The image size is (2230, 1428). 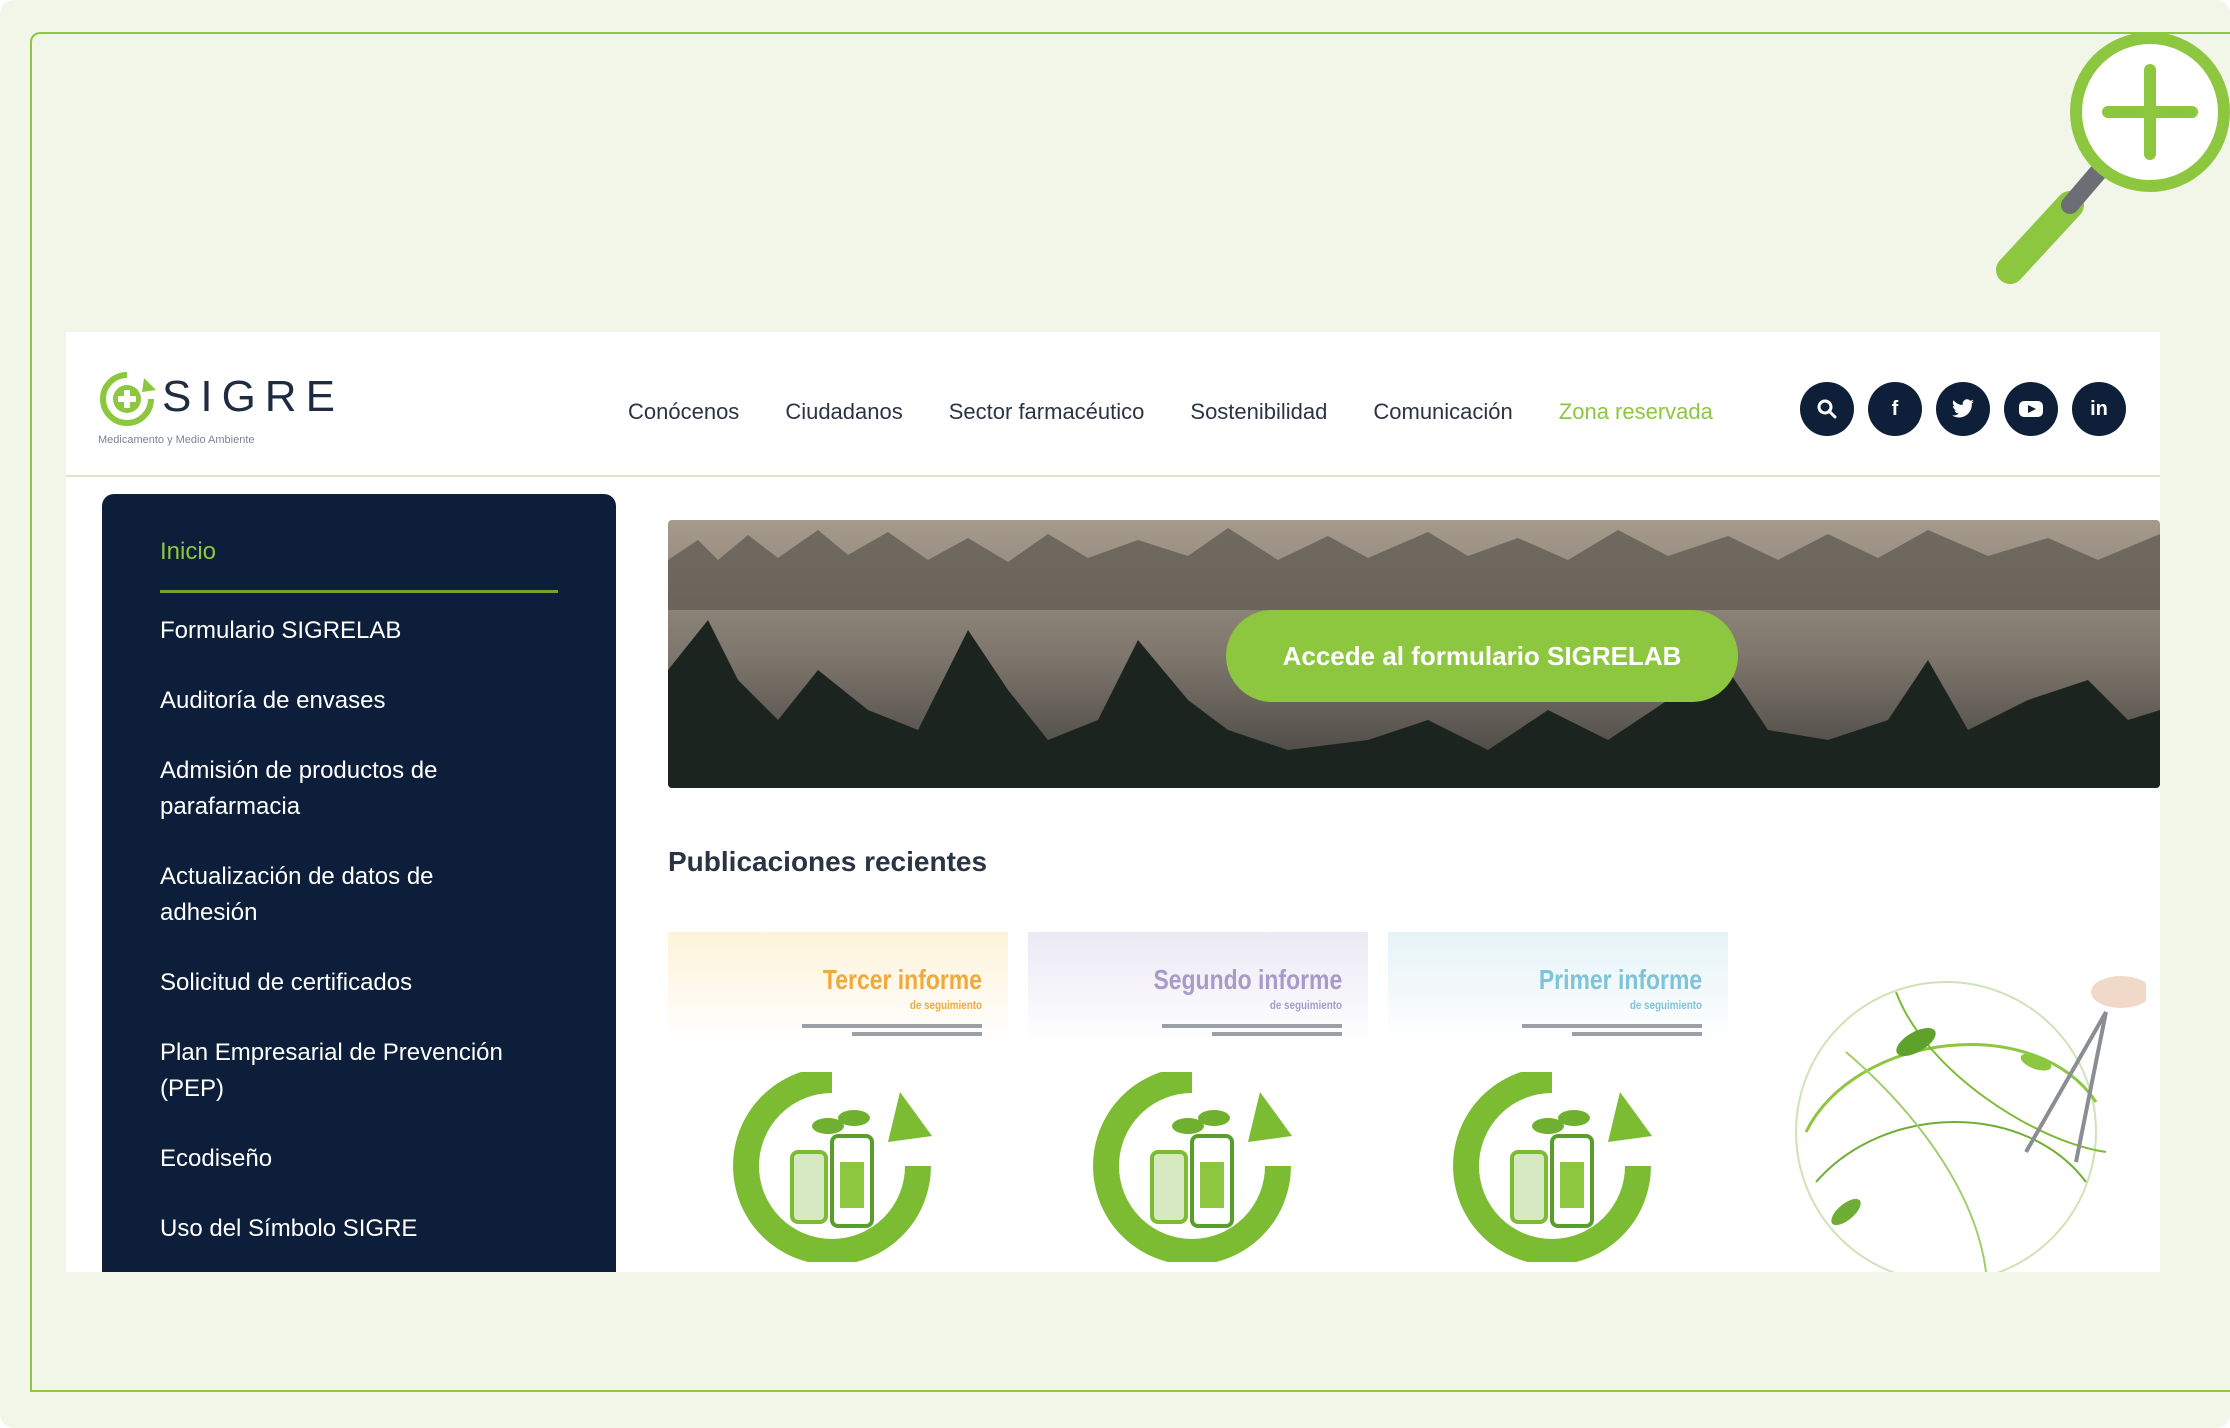 I want to click on card-title: Segundo informe, so click(x=1247, y=979).